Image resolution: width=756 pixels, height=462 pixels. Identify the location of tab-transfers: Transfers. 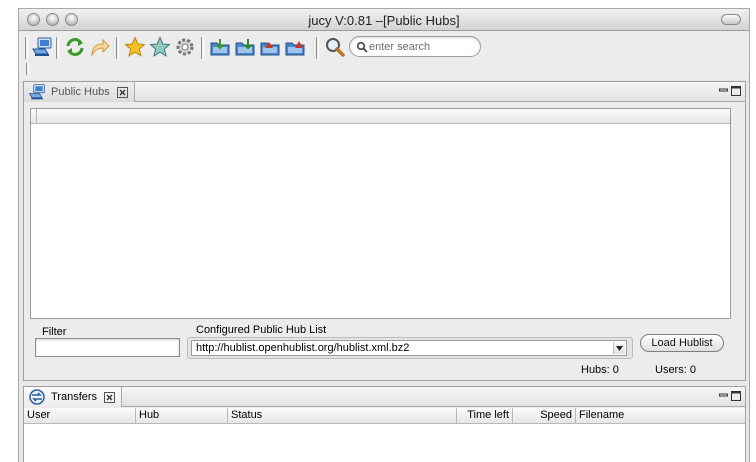
(73, 397).